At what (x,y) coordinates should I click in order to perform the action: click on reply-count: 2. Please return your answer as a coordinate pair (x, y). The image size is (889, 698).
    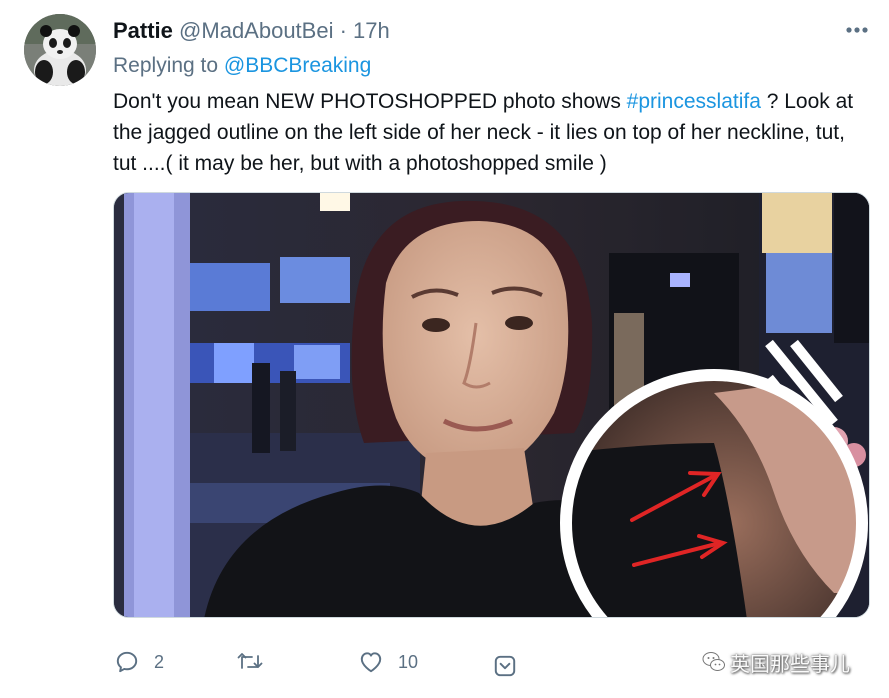
    Looking at the image, I should click on (159, 661).